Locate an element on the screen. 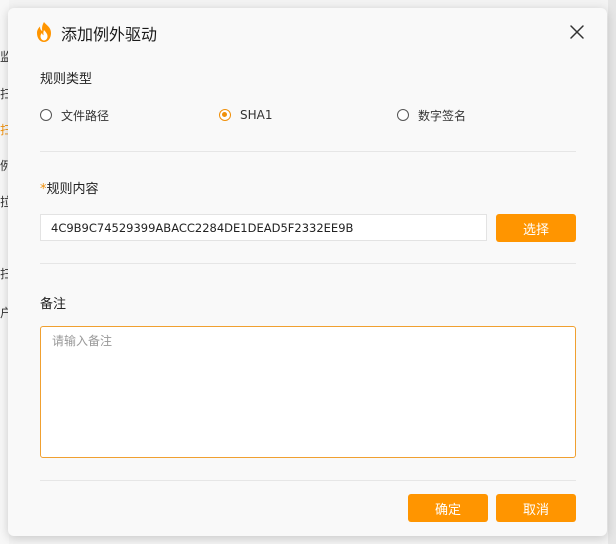 This screenshot has width=616, height=544. dialog-title: 添加例外驱动 is located at coordinates (109, 34).